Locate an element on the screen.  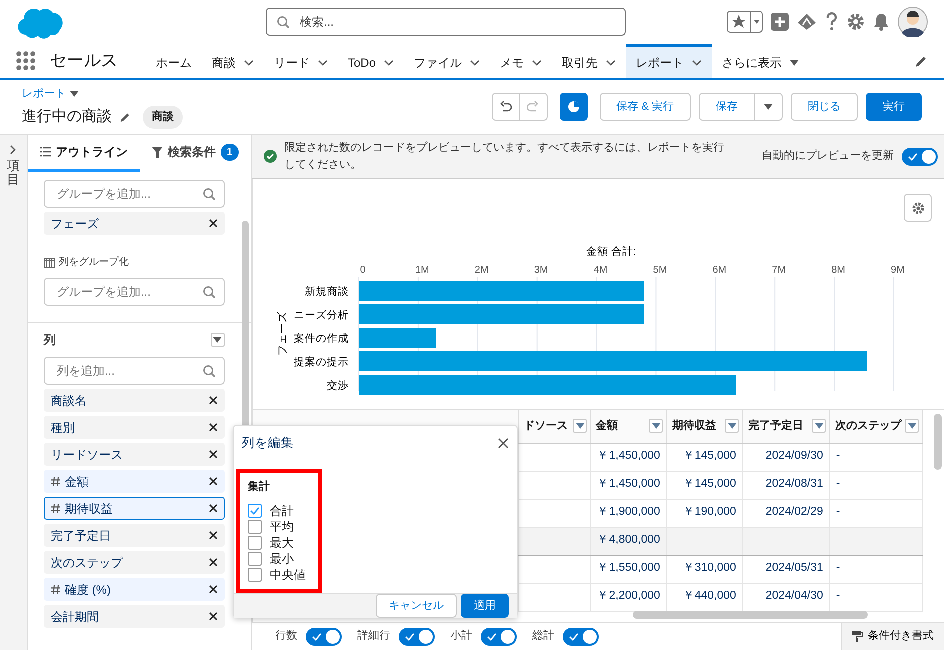
nav-tab: ファイル is located at coordinates (447, 61).